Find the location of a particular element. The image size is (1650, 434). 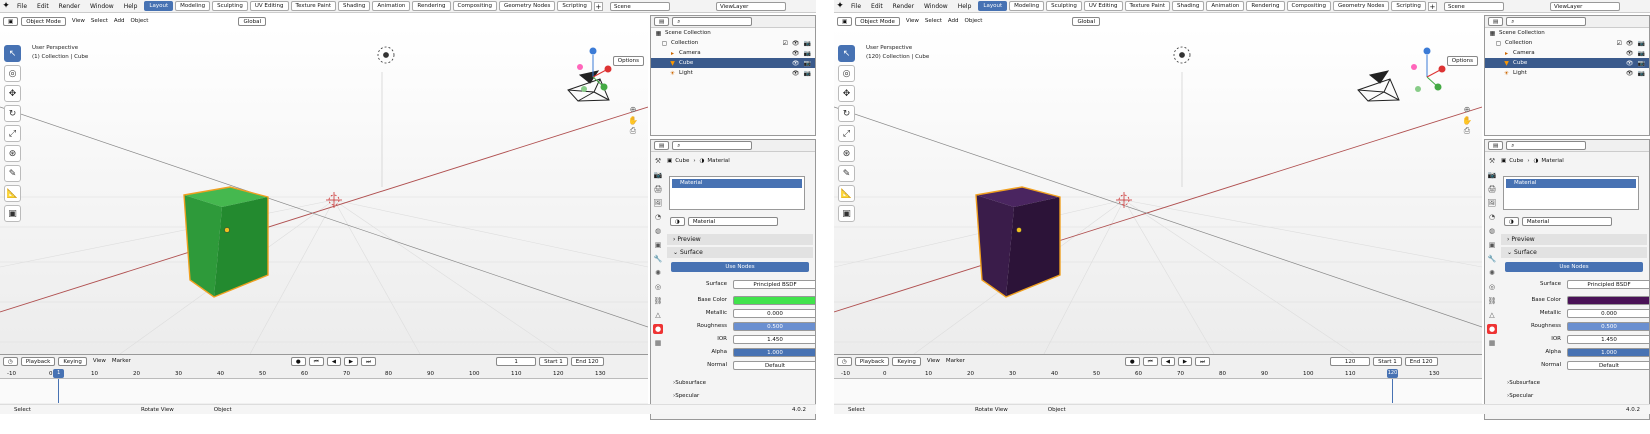

object-tab-icon: ▣ is located at coordinates (658, 245).